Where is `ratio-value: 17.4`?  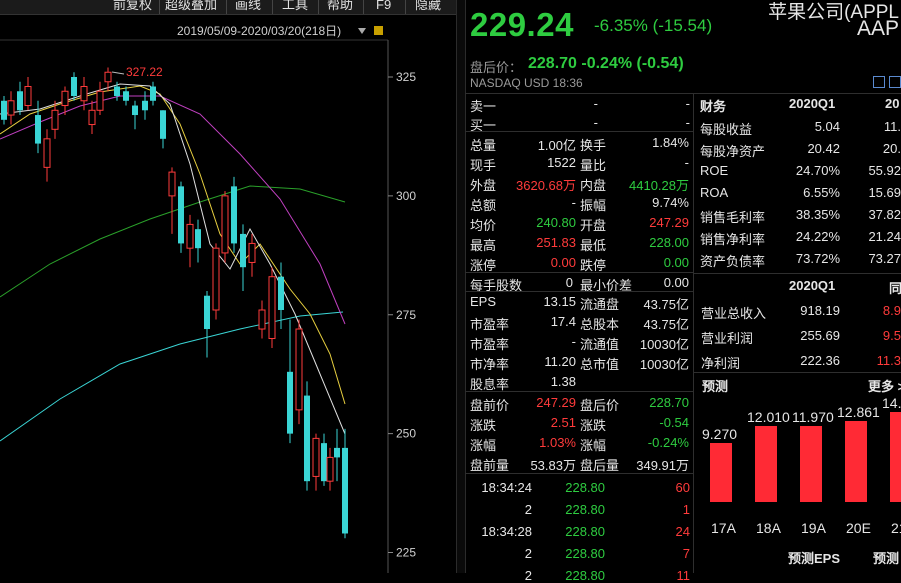
ratio-value: 17.4 is located at coordinates (563, 321).